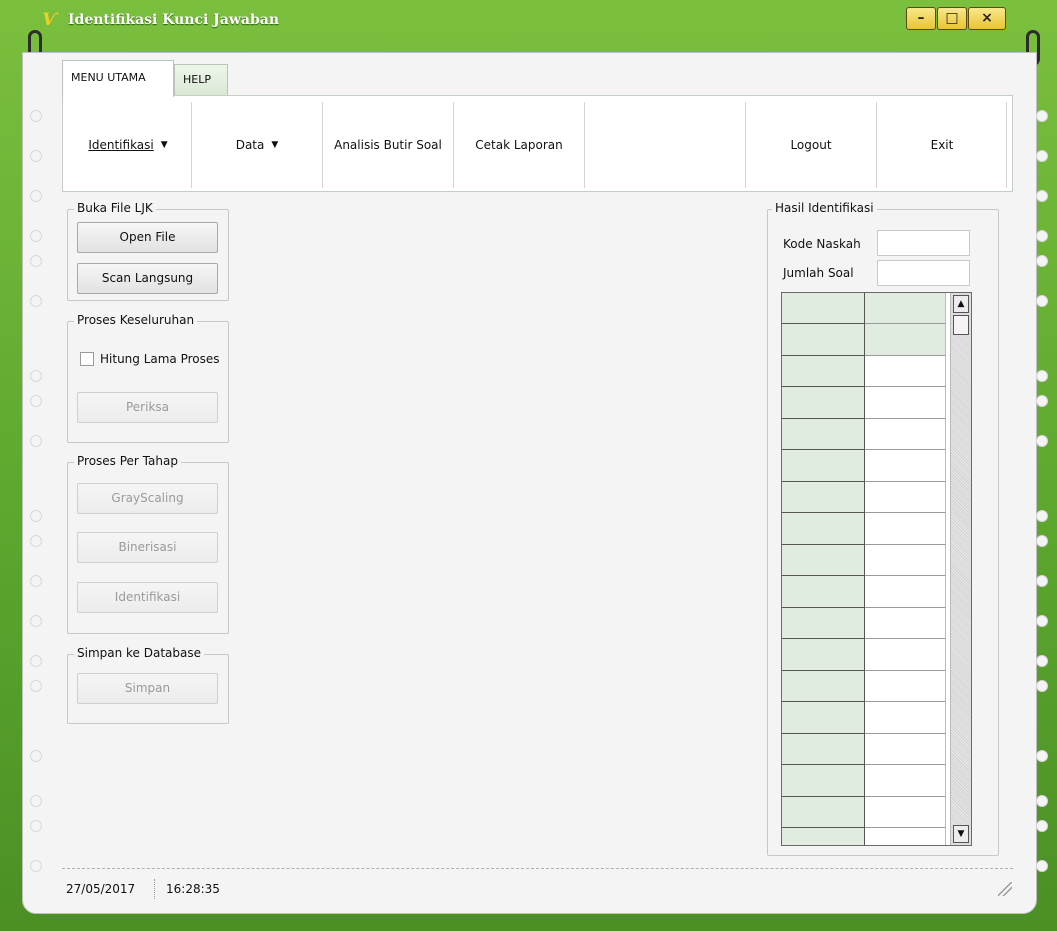 The width and height of the screenshot is (1057, 931). What do you see at coordinates (193, 889) in the screenshot?
I see `status-time: 16:28:35` at bounding box center [193, 889].